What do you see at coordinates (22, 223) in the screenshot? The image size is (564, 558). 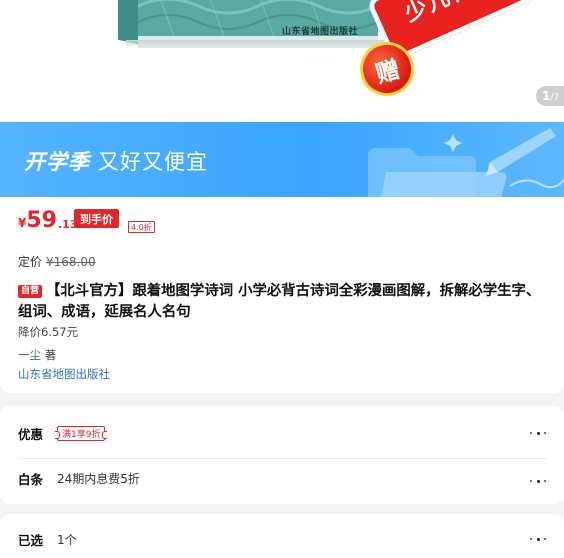 I see `price-currency: ¥` at bounding box center [22, 223].